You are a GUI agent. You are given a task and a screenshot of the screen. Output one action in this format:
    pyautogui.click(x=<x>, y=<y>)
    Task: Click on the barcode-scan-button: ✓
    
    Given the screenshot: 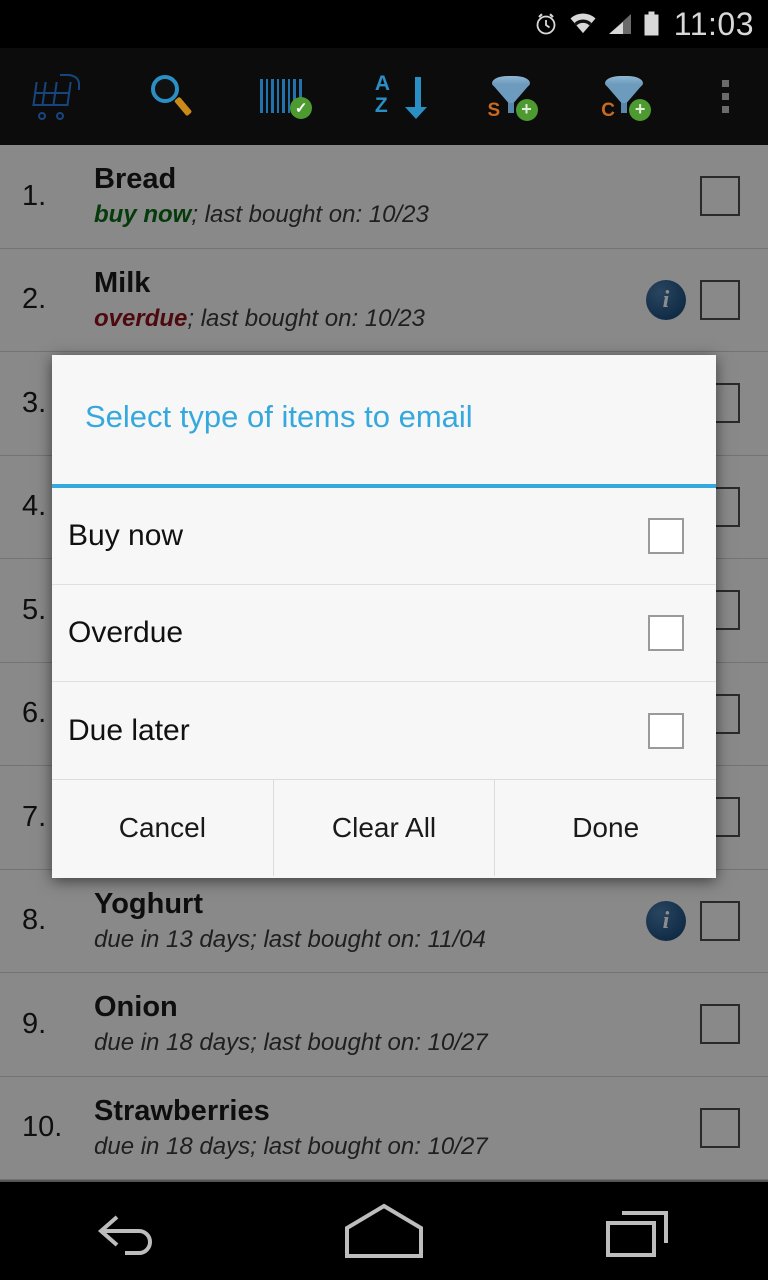 What is the action you would take?
    pyautogui.click(x=284, y=96)
    